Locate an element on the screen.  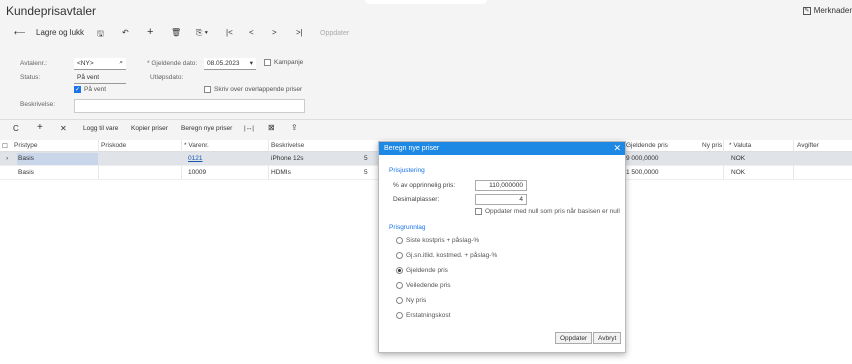
search-icon: ⌕ is located at coordinates (121, 63).